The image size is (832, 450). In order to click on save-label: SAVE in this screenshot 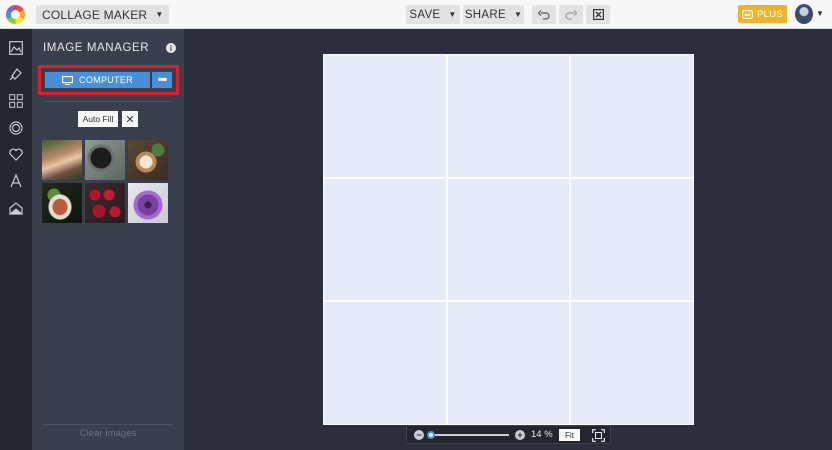, I will do `click(425, 14)`.